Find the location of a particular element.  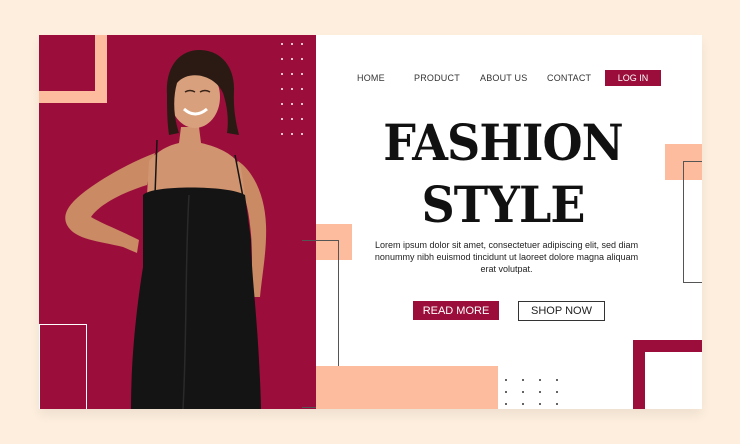

model-dress is located at coordinates (196, 298).